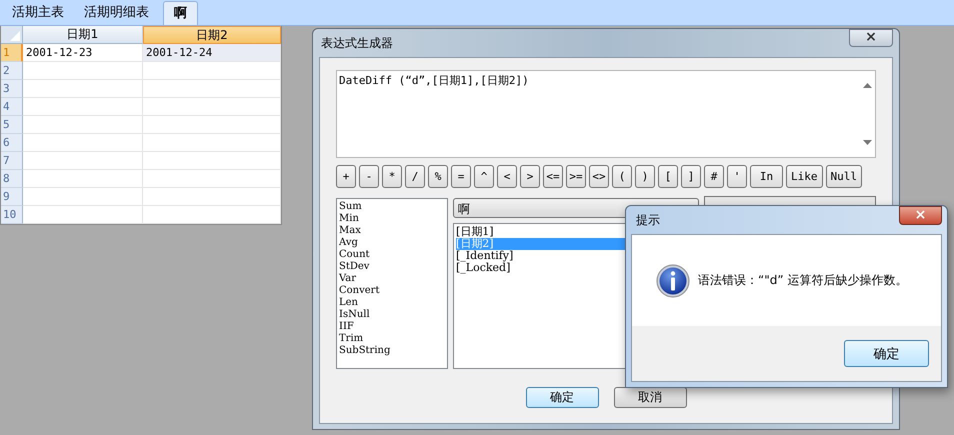 This screenshot has height=435, width=954. I want to click on list-item: Max, so click(392, 231).